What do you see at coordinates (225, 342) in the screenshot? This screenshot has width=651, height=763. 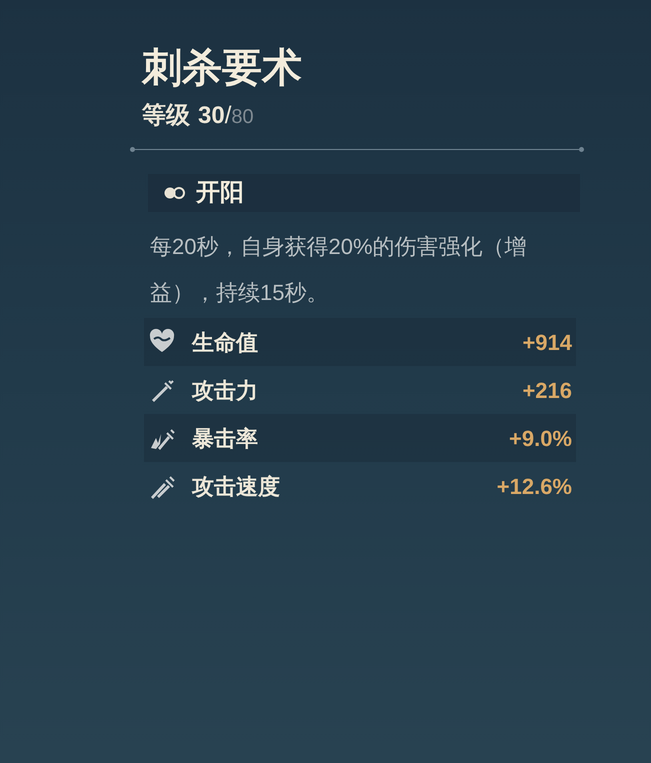 I see `stat-label: 生命值` at bounding box center [225, 342].